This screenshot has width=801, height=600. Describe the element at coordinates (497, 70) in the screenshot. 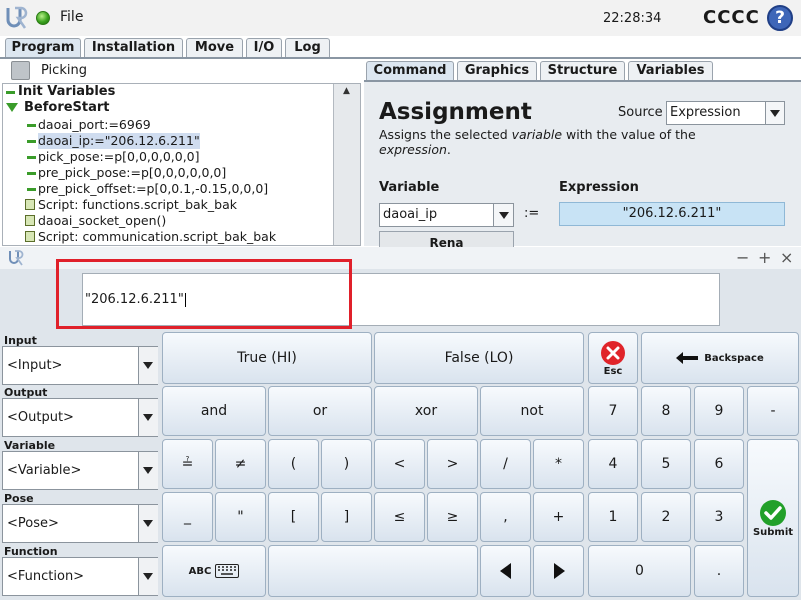

I see `tab-graphics: Graphics` at that location.